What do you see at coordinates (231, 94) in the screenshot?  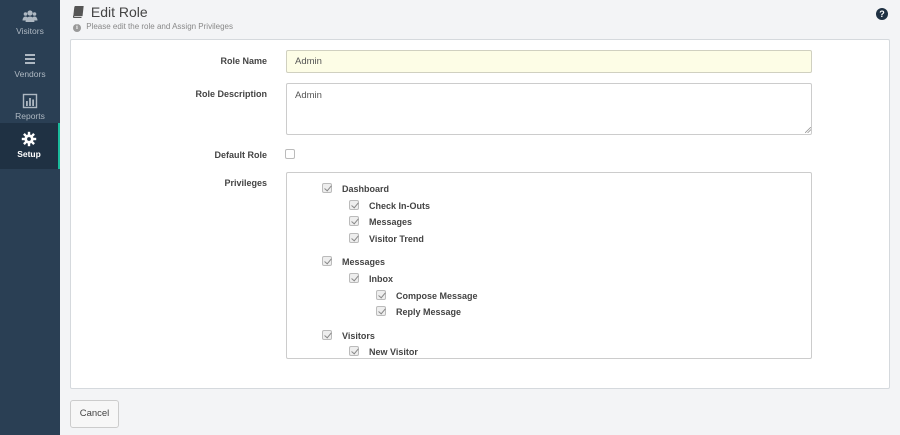 I see `role-description-label: Role Description` at bounding box center [231, 94].